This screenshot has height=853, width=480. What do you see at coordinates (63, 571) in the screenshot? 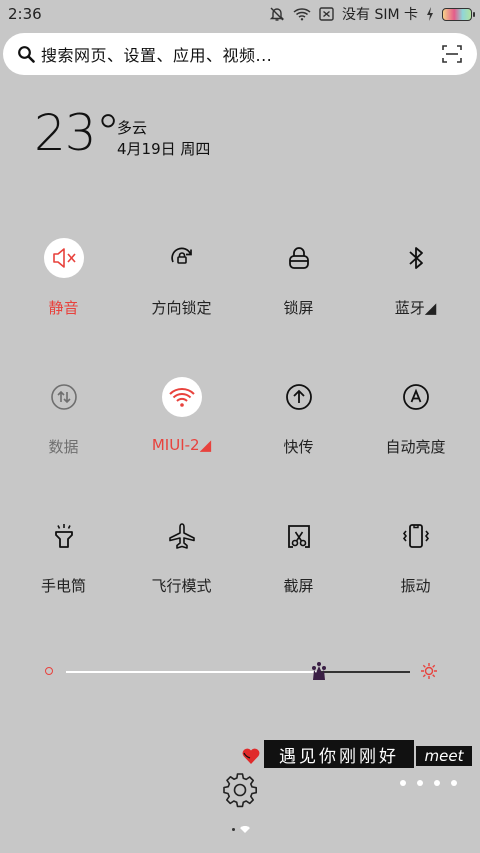
I see `toggle-flashlight: 手电筒` at bounding box center [63, 571].